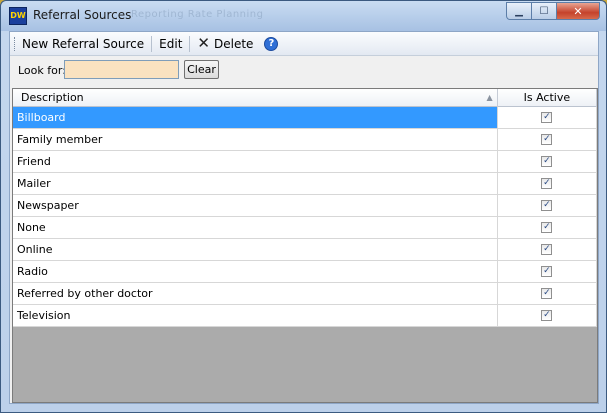  I want to click on table-row: Billboard ✓, so click(305, 118).